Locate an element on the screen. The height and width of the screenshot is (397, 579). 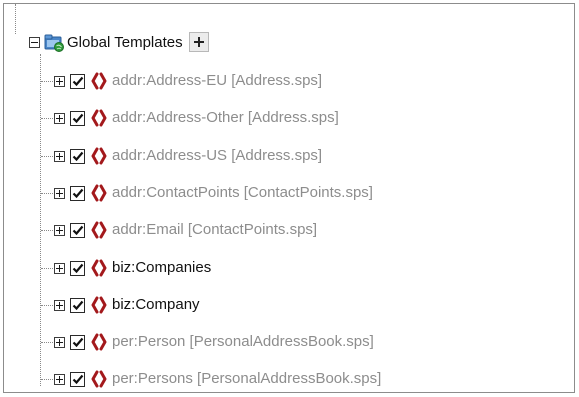
template-item: addr:Email [ContactPoints.sps] is located at coordinates (185, 230).